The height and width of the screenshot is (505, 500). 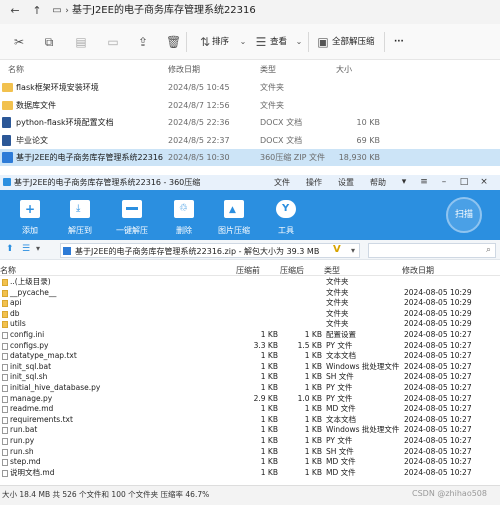 What do you see at coordinates (250, 441) in the screenshot?
I see `zip-row: run.py 1 KB 1 KB PY 文件 2024-08-05 10:27` at bounding box center [250, 441].